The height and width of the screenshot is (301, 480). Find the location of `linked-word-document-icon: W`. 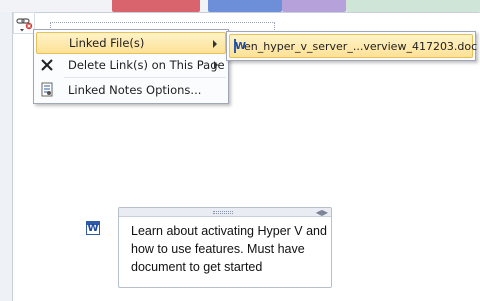

linked-word-document-icon: W is located at coordinates (93, 228).